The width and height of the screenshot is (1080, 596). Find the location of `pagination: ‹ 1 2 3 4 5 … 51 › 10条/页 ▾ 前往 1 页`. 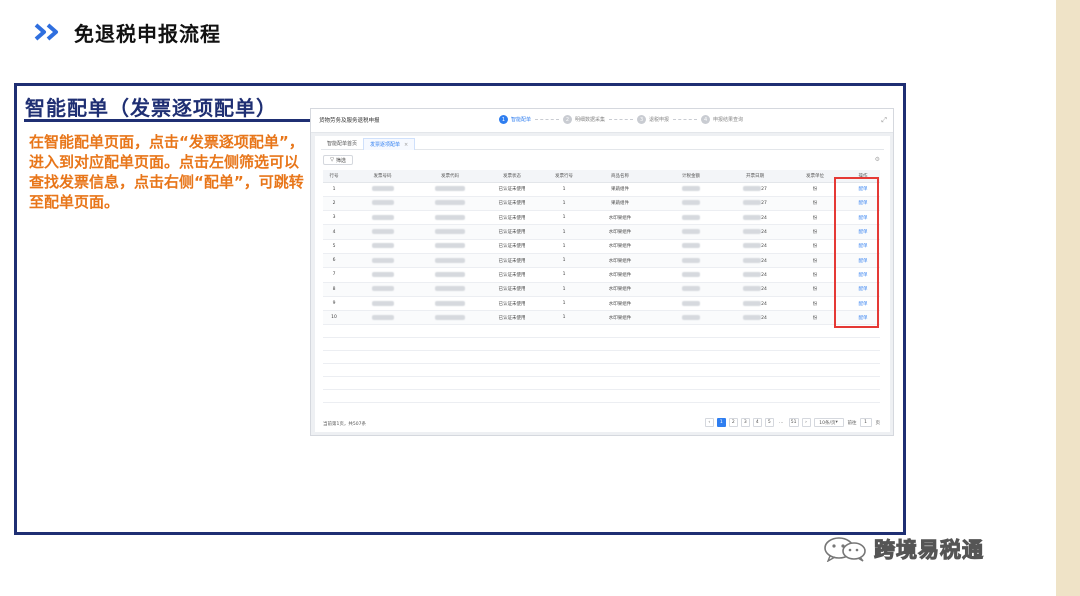

pagination: ‹ 1 2 3 4 5 … 51 › 10条/页 ▾ 前往 1 页 is located at coordinates (791, 422).